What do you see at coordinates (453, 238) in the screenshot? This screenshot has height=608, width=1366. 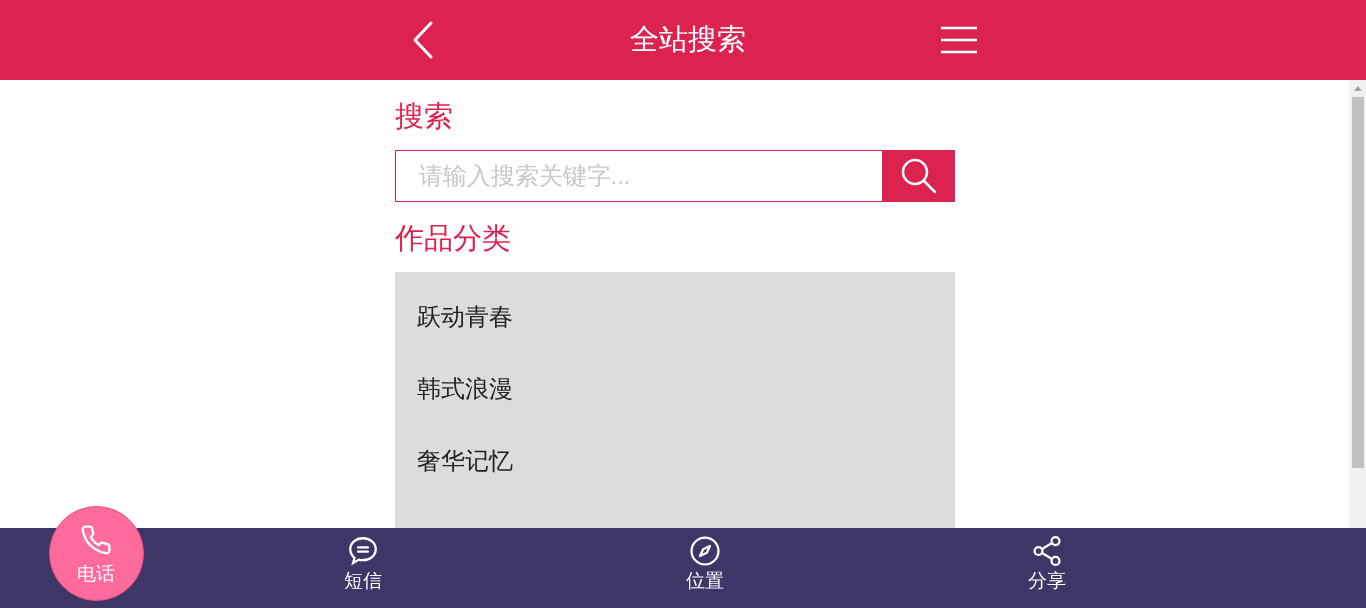 I see `section-heading: 作品分类` at bounding box center [453, 238].